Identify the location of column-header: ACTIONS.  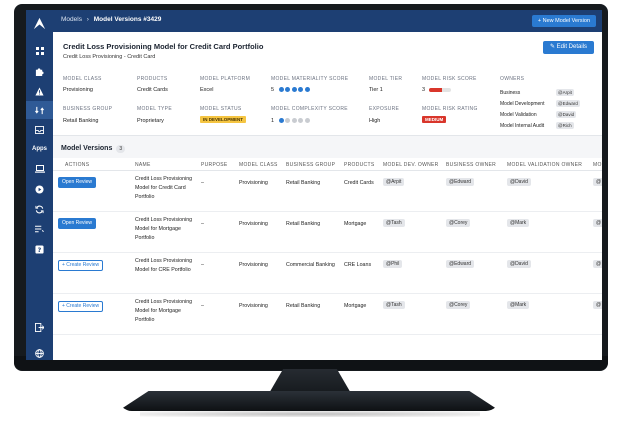
(77, 165).